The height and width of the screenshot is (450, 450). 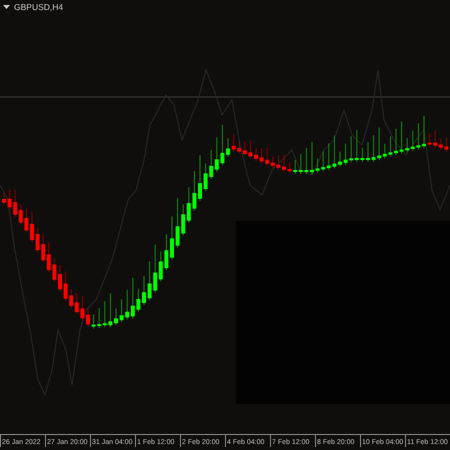 What do you see at coordinates (39, 7) in the screenshot?
I see `chart-title: GBPUSD,H4` at bounding box center [39, 7].